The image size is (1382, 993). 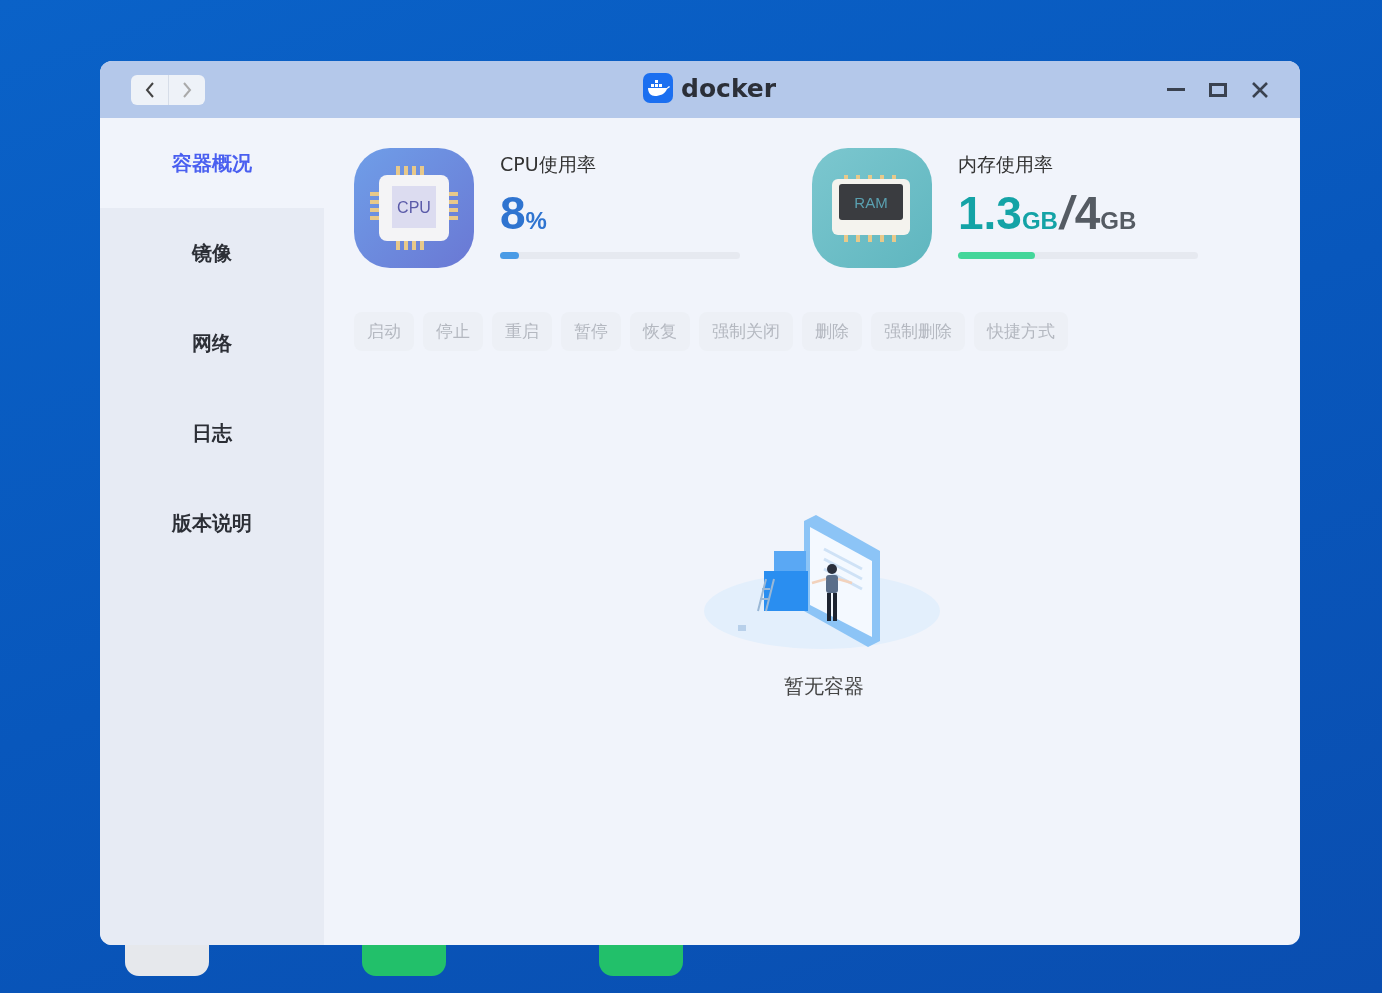 I want to click on sidebar-item: 日志, so click(x=212, y=433).